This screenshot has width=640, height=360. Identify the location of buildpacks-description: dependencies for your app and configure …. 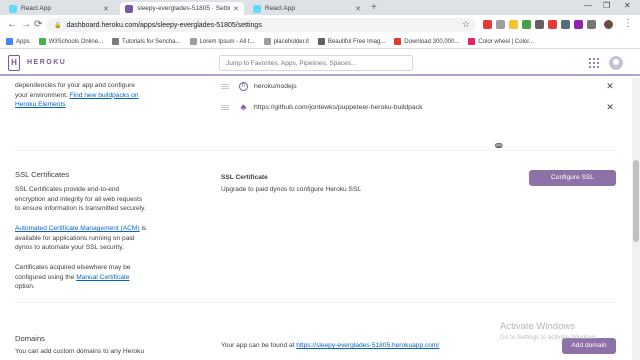
(77, 95).